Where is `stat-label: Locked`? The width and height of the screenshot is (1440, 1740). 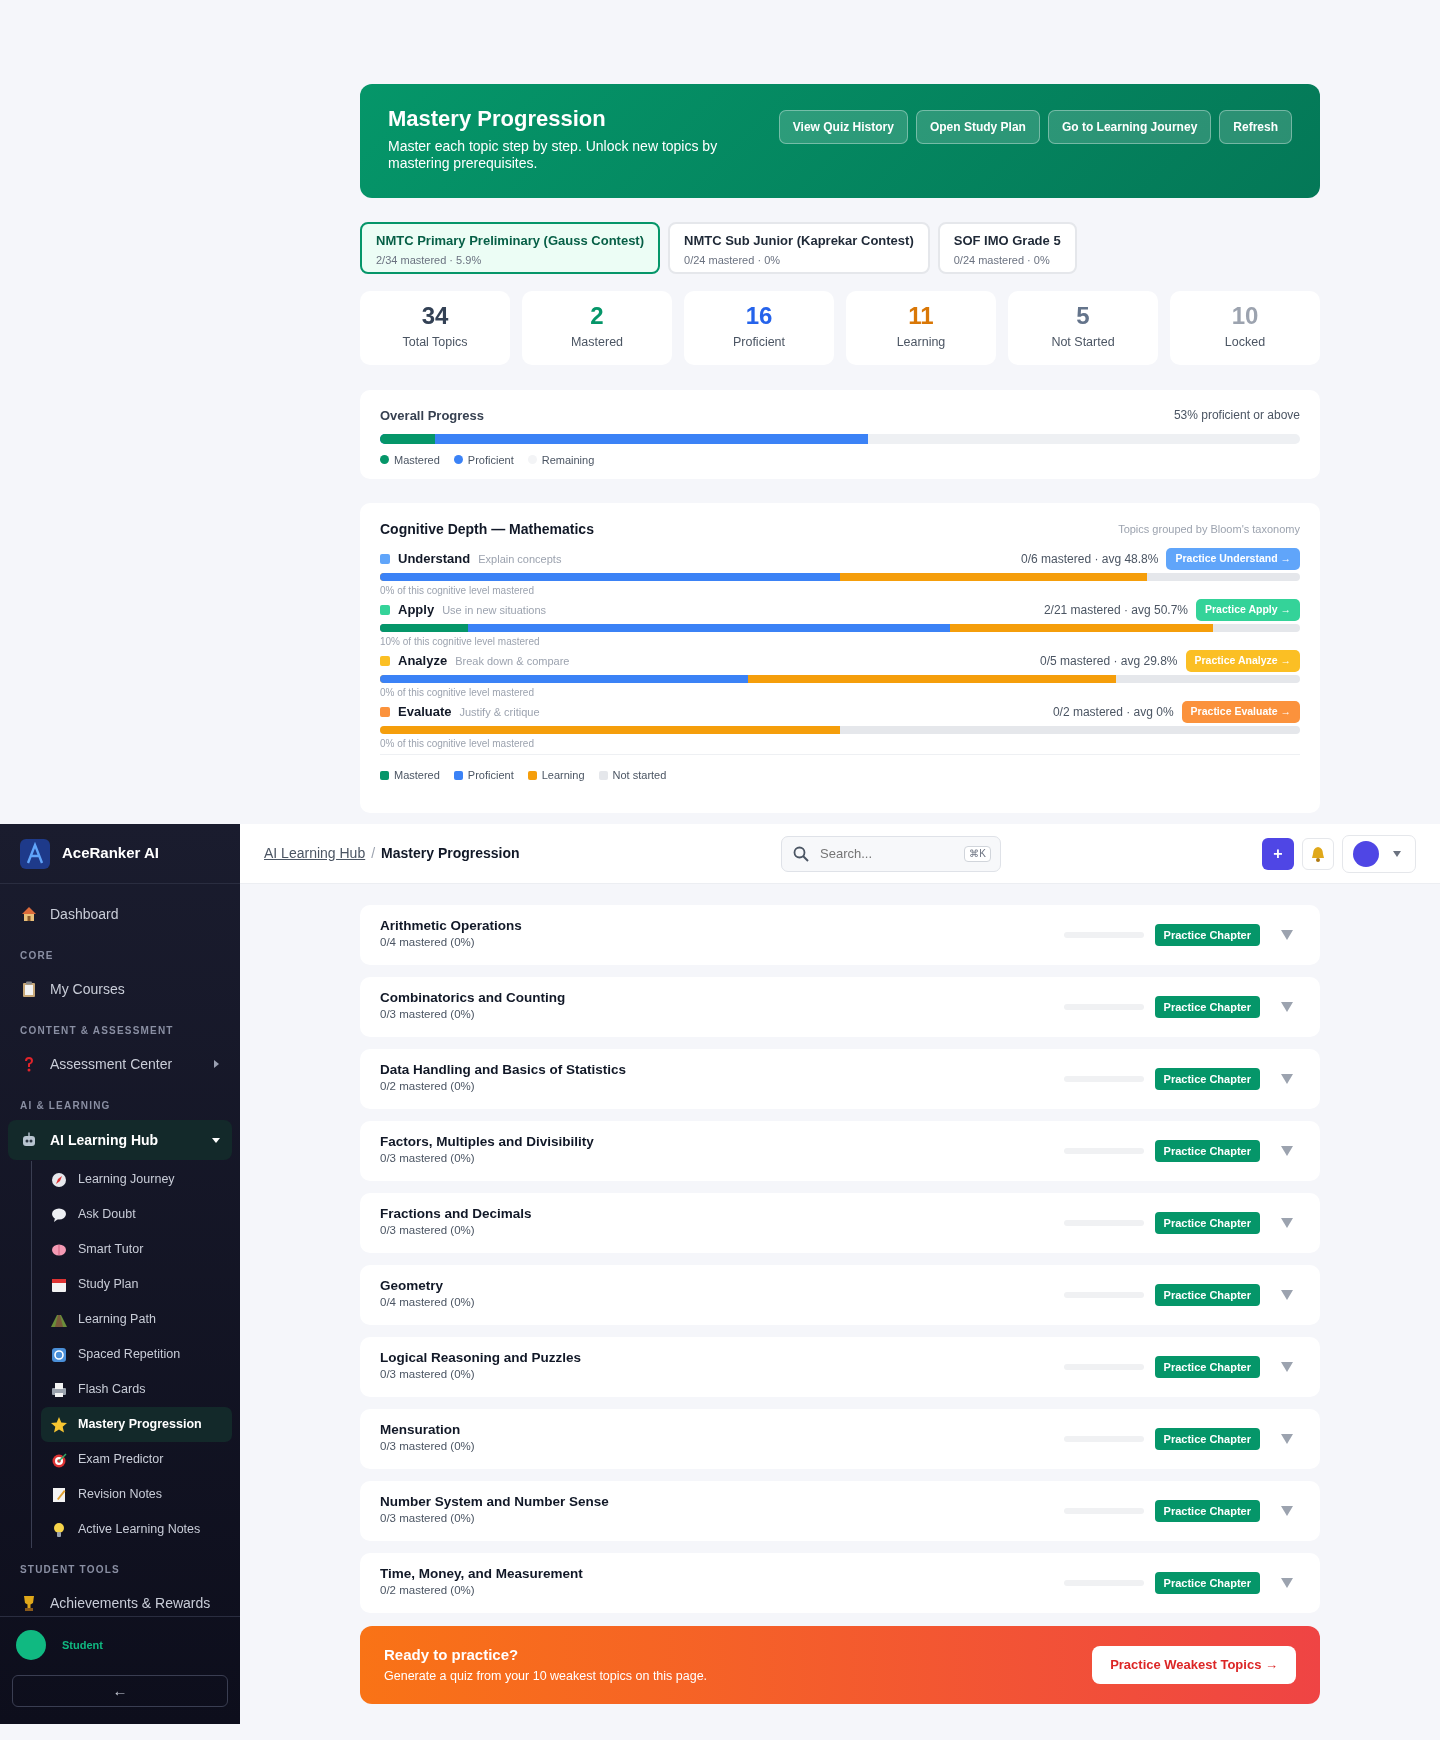
stat-label: Locked is located at coordinates (1245, 343).